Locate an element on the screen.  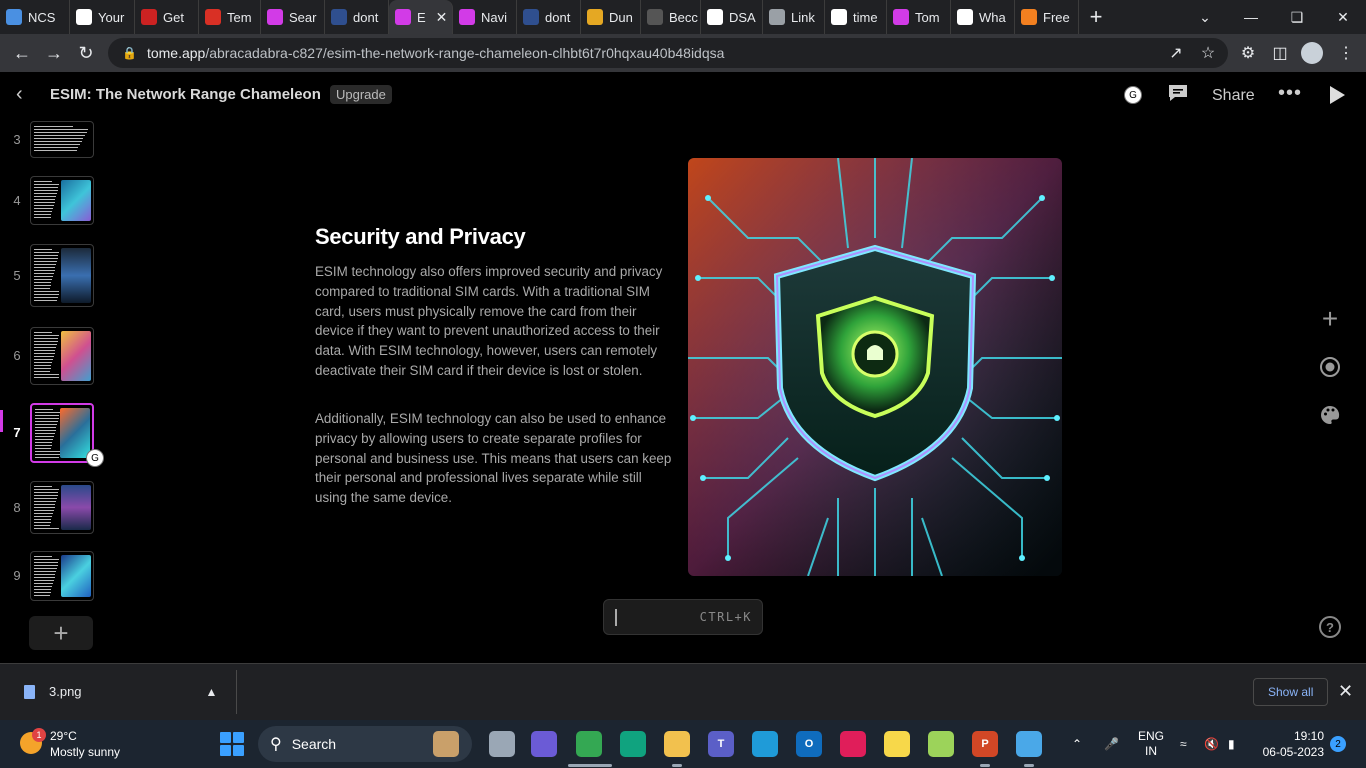
reload-icon: ↻ is located at coordinates (86, 53).